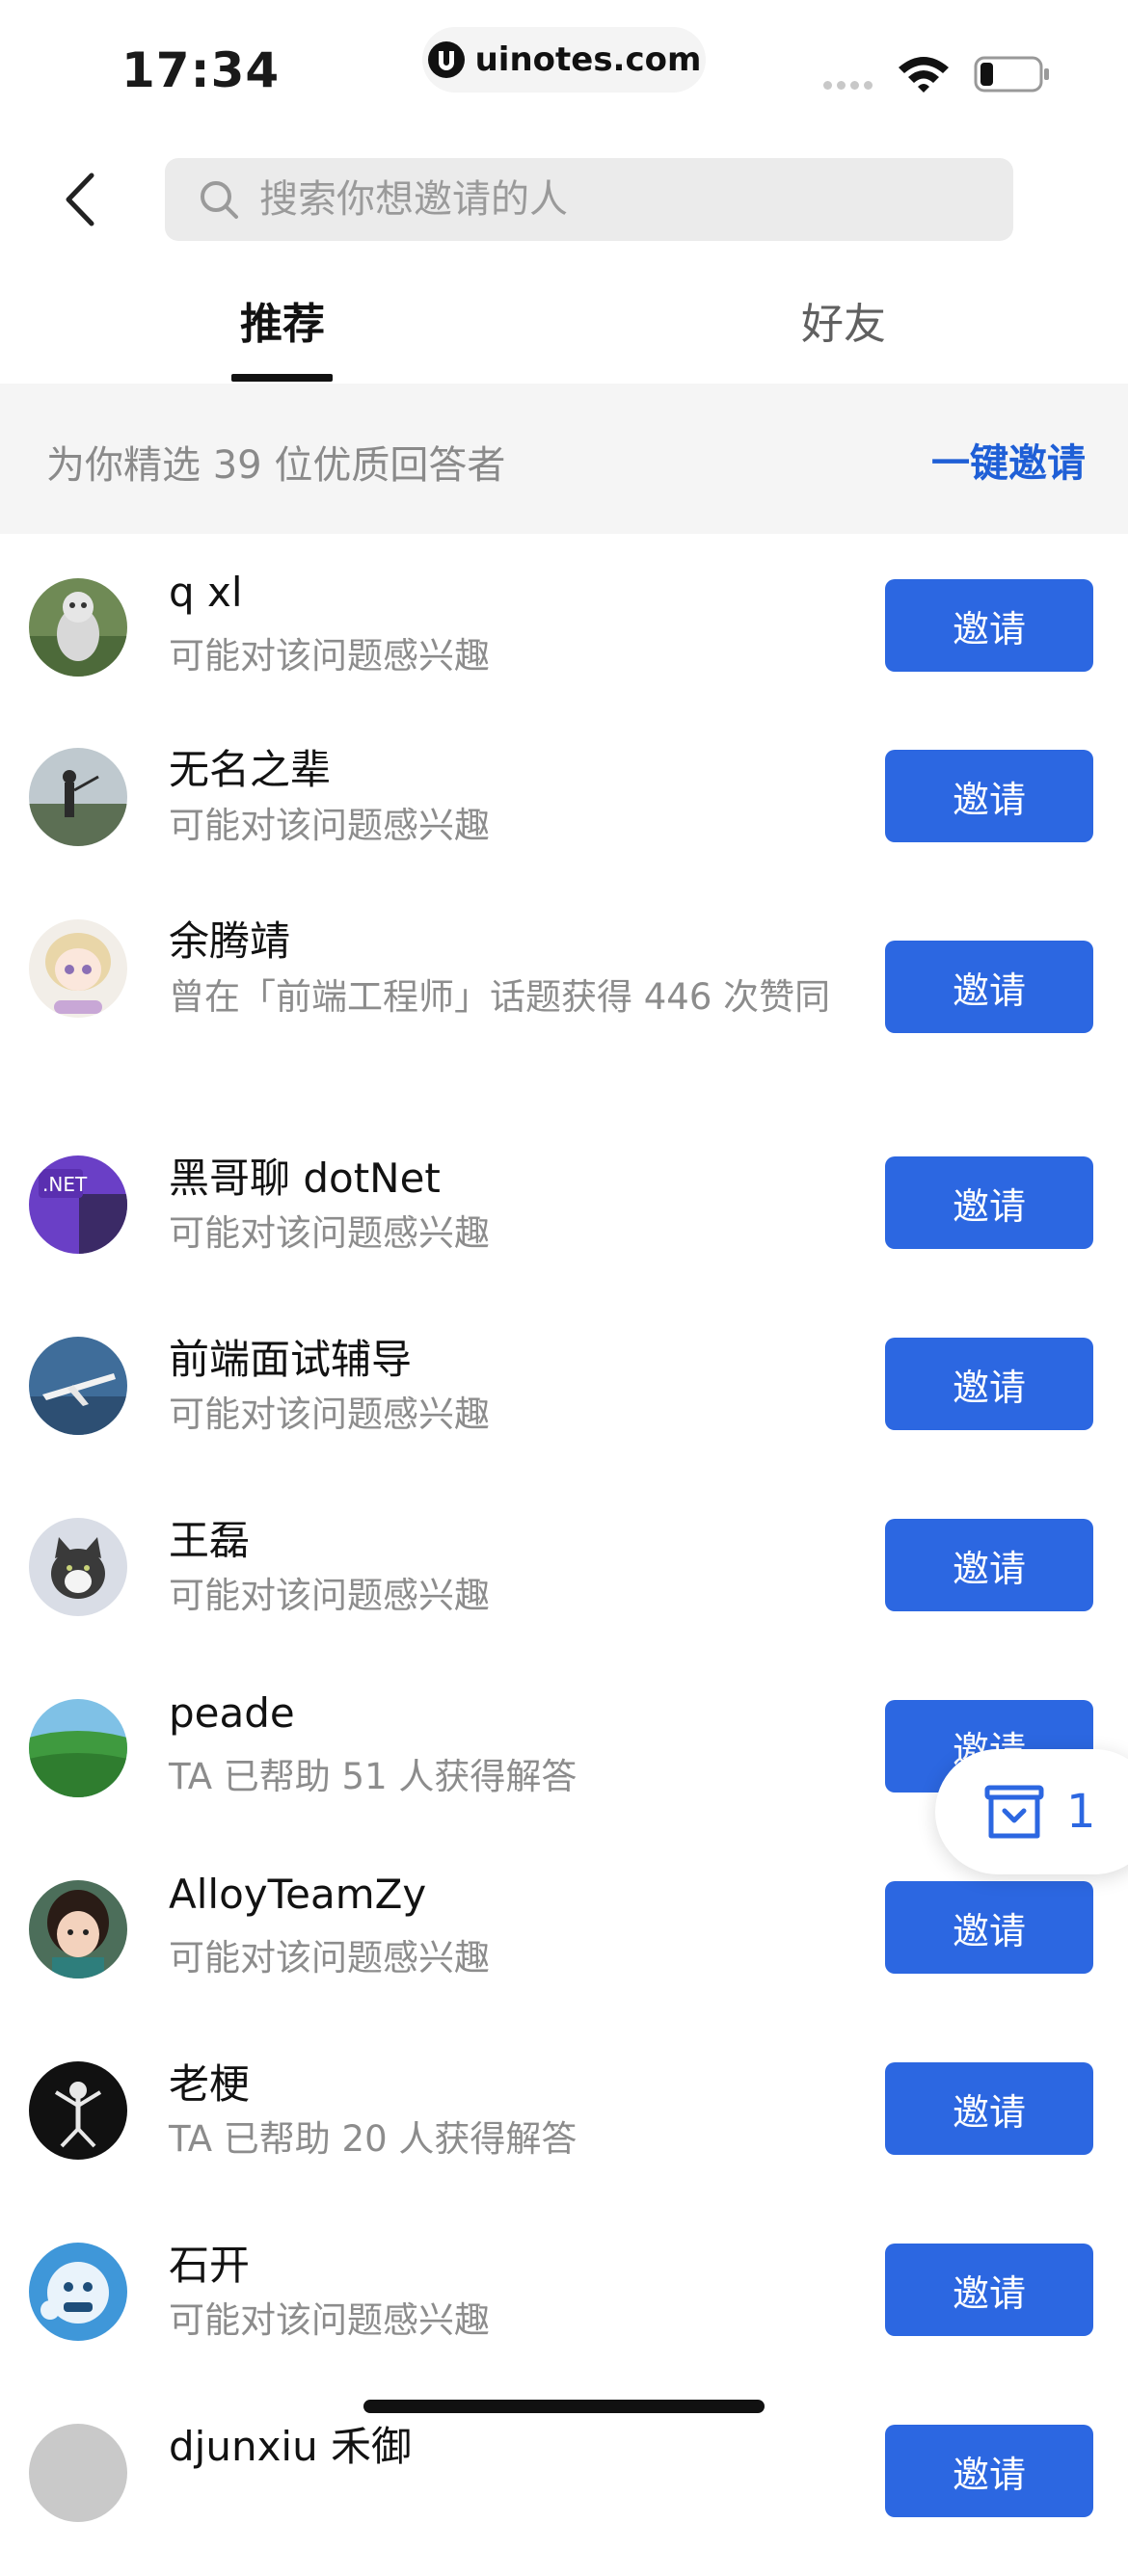 The image size is (1128, 2576). What do you see at coordinates (298, 1894) in the screenshot?
I see `user-name: AlloyTeamZy` at bounding box center [298, 1894].